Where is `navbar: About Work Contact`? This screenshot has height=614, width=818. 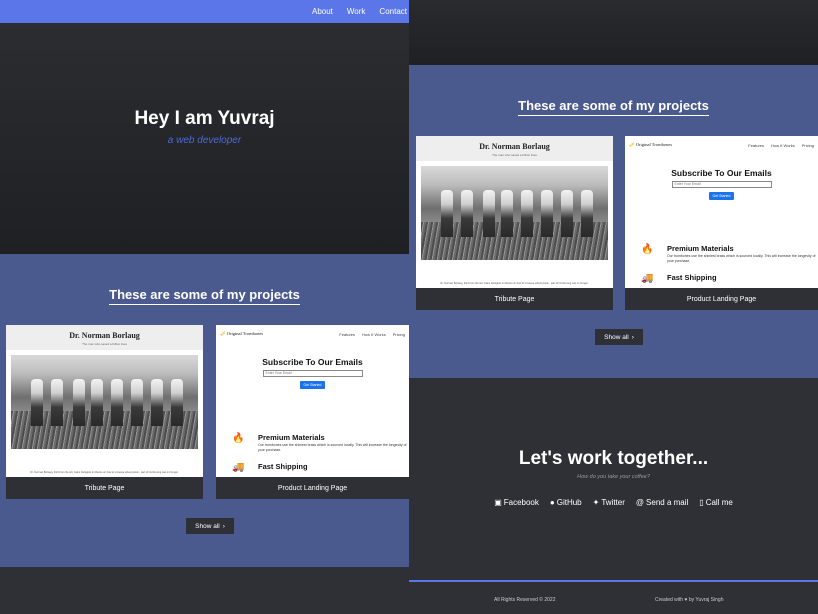
navbar: About Work Contact is located at coordinates (204, 11).